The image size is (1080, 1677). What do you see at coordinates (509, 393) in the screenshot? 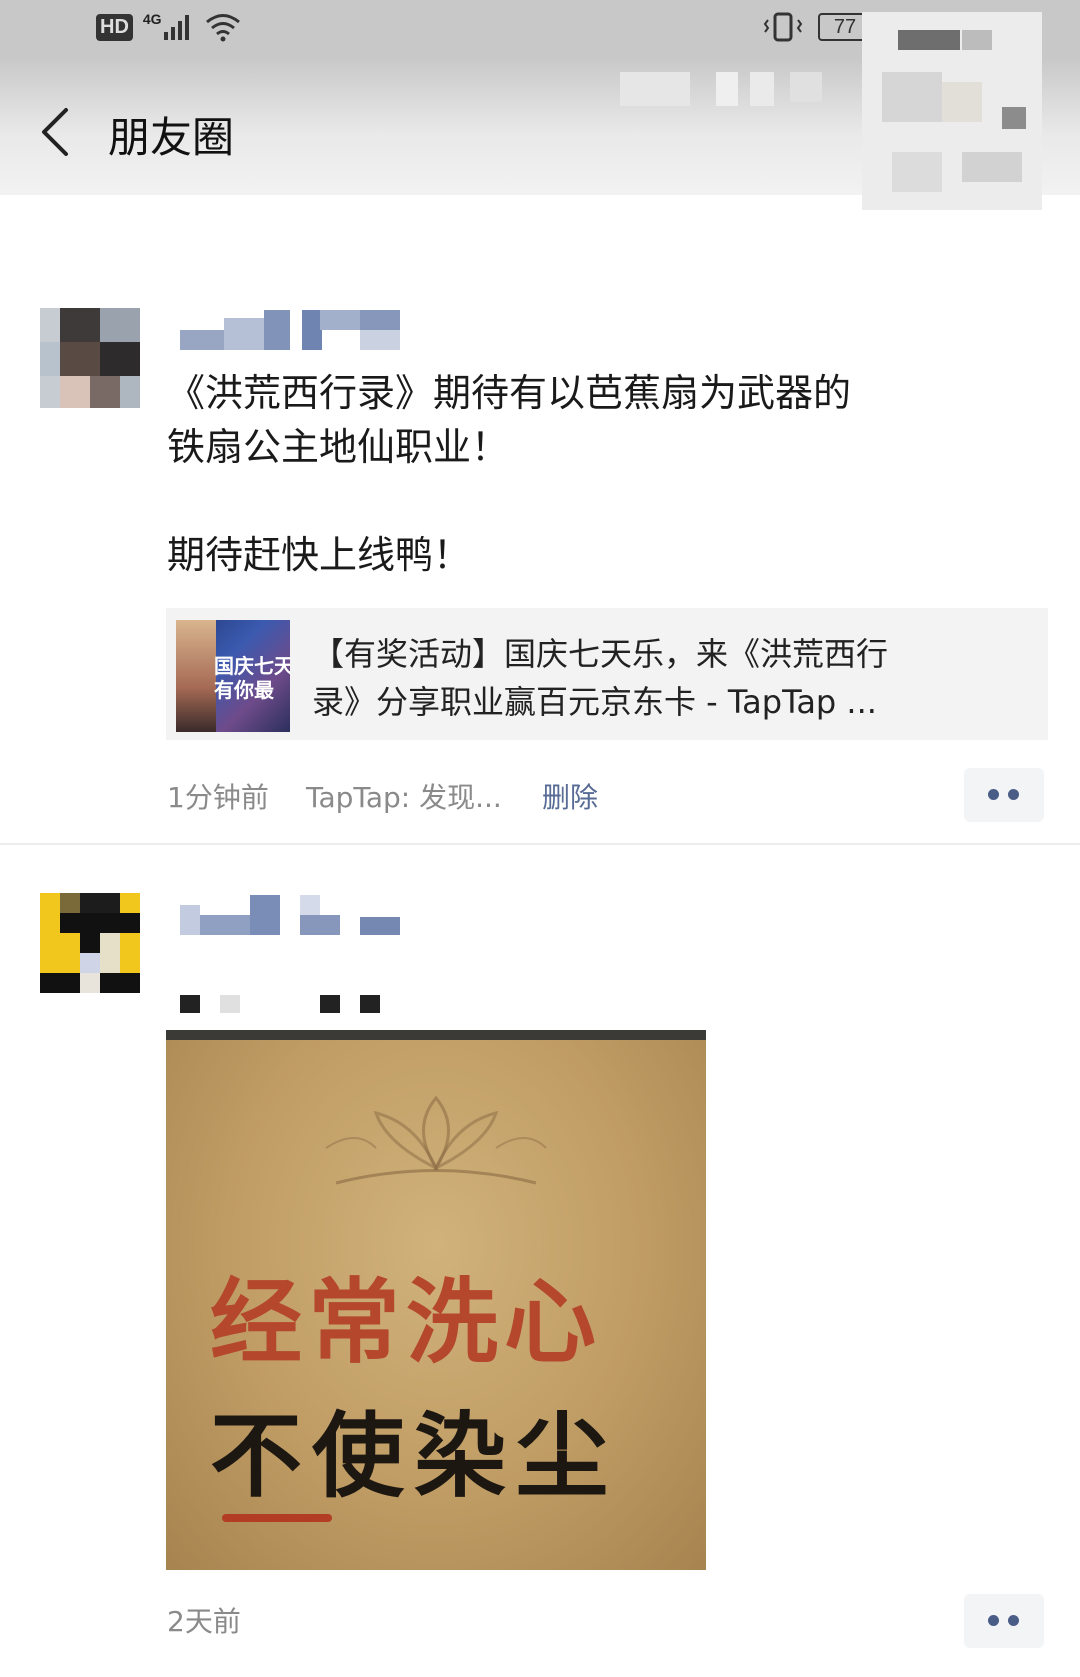
I see `post-text-line: 《洪荒西行录》期待有以芭蕉扇为武器的` at bounding box center [509, 393].